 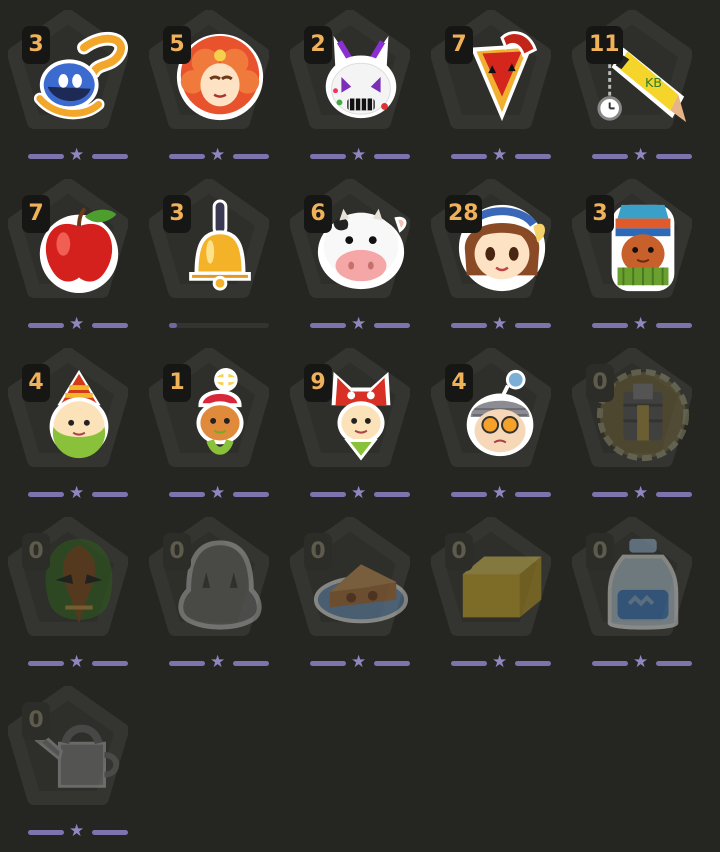 What do you see at coordinates (459, 383) in the screenshot?
I see `item-count-badge: 4` at bounding box center [459, 383].